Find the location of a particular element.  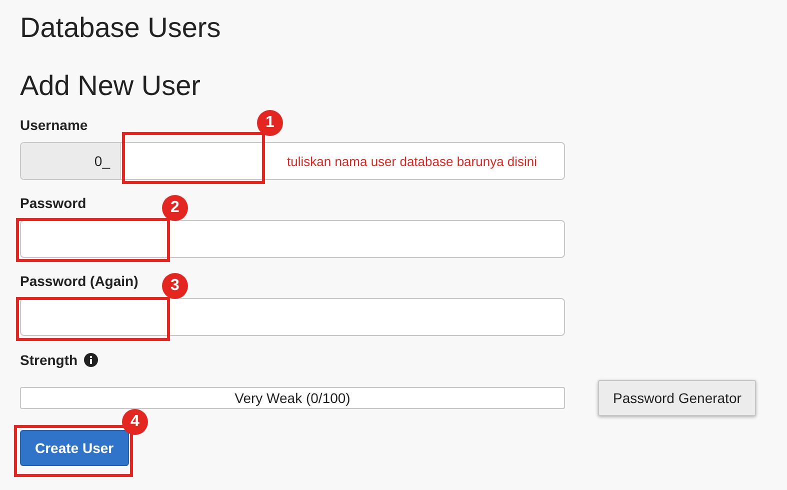

password-generator-button: Password Generator is located at coordinates (677, 398).